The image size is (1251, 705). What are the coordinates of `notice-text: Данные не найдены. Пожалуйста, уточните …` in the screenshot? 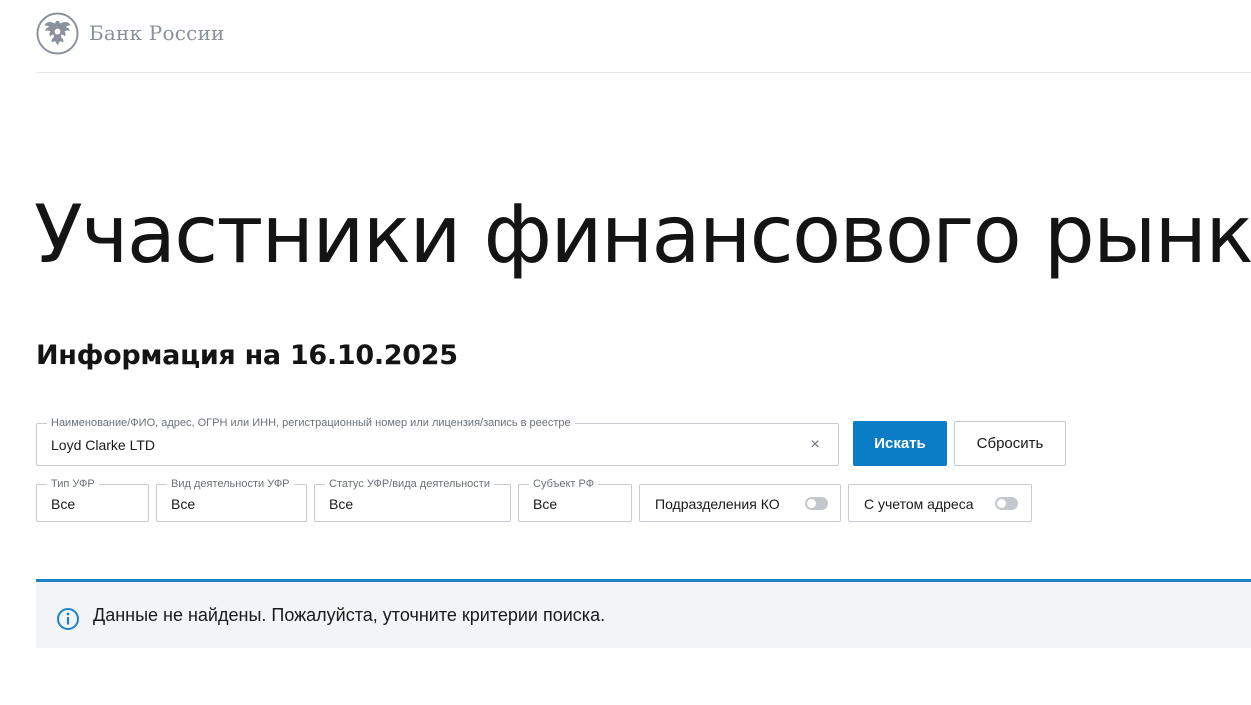 It's located at (349, 615).